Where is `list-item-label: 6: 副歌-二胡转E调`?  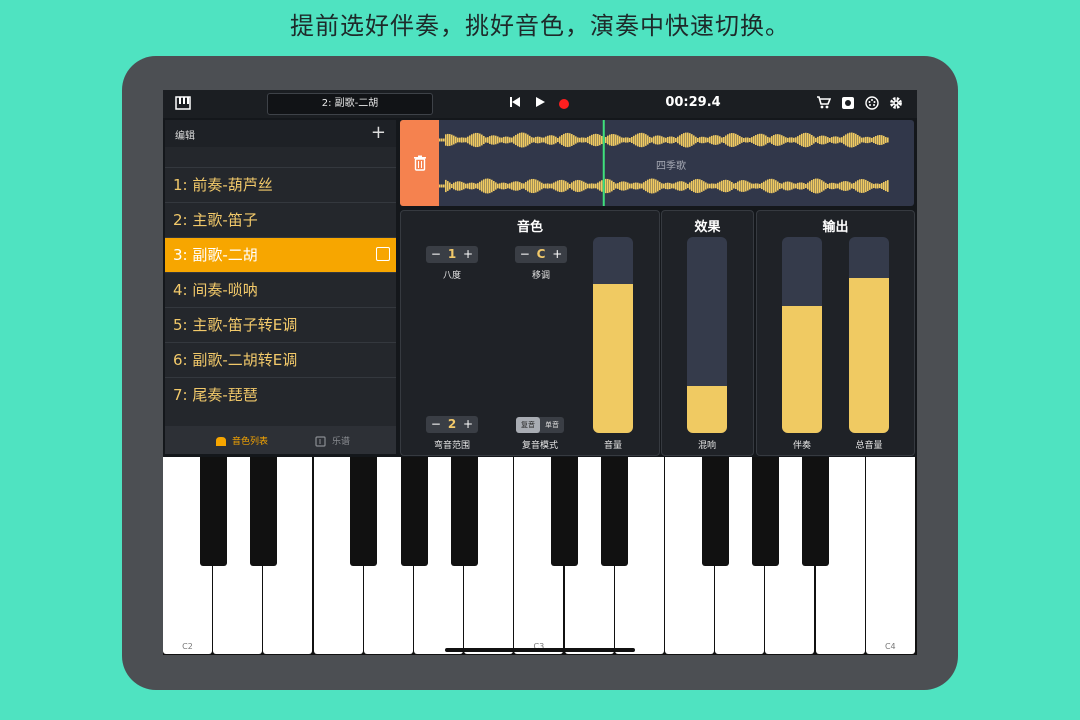 list-item-label: 6: 副歌-二胡转E调 is located at coordinates (235, 360).